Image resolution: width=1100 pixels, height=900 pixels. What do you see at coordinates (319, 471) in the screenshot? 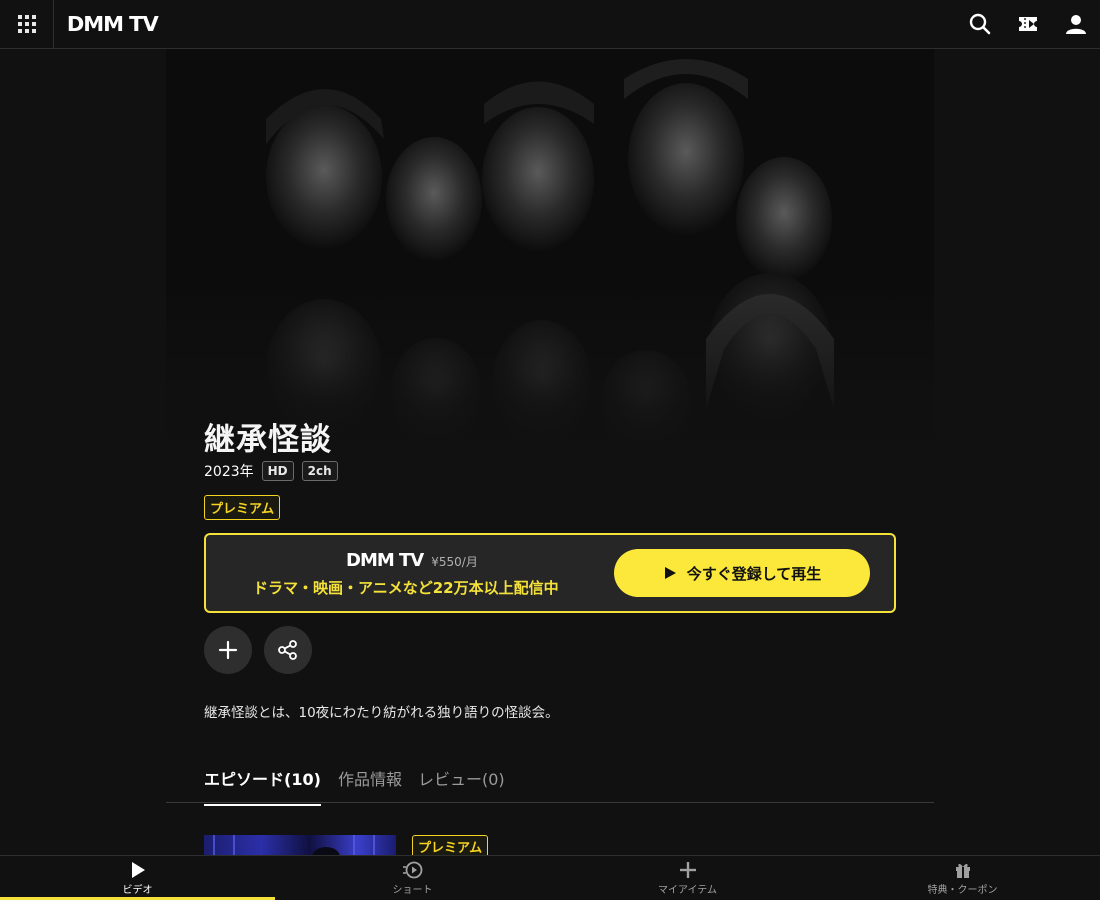
I see `audio-channel-badge: 2ch` at bounding box center [319, 471].